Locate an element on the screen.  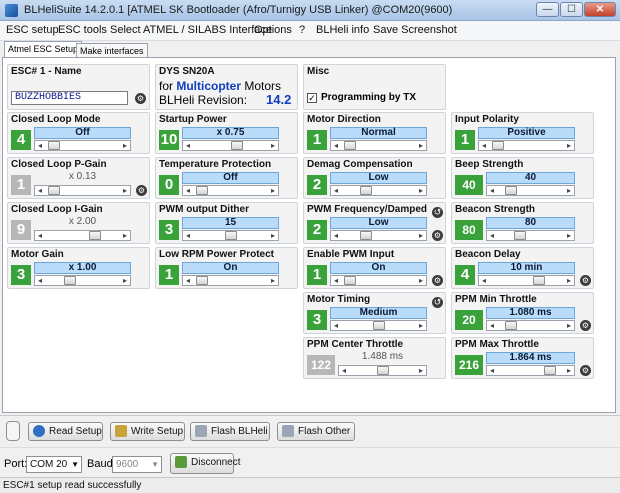
enable-pwm-input-slider: ◂ ▸ is located at coordinates (378, 280).